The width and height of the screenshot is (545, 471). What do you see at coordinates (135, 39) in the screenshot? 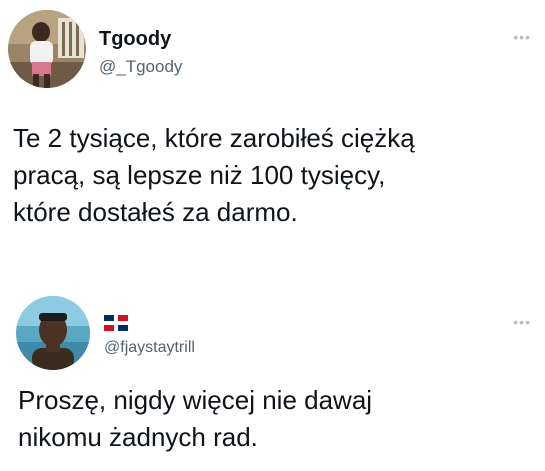
I see `display-name: Tgoody` at bounding box center [135, 39].